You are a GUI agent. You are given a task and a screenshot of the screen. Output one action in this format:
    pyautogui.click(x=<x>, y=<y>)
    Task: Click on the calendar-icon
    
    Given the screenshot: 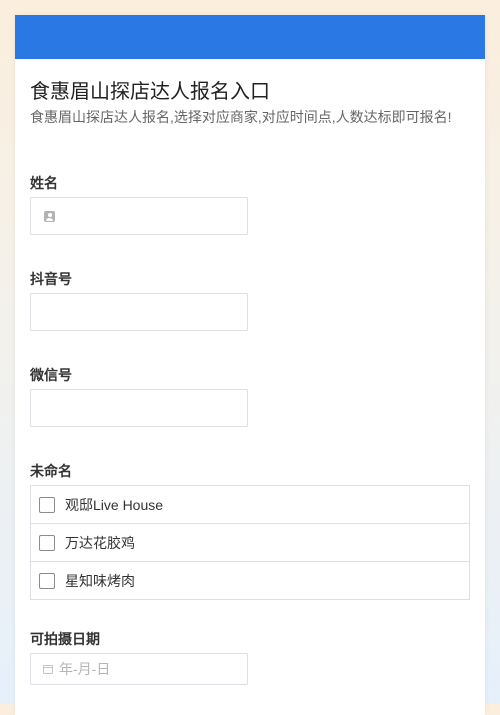 What is the action you would take?
    pyautogui.click(x=48, y=669)
    